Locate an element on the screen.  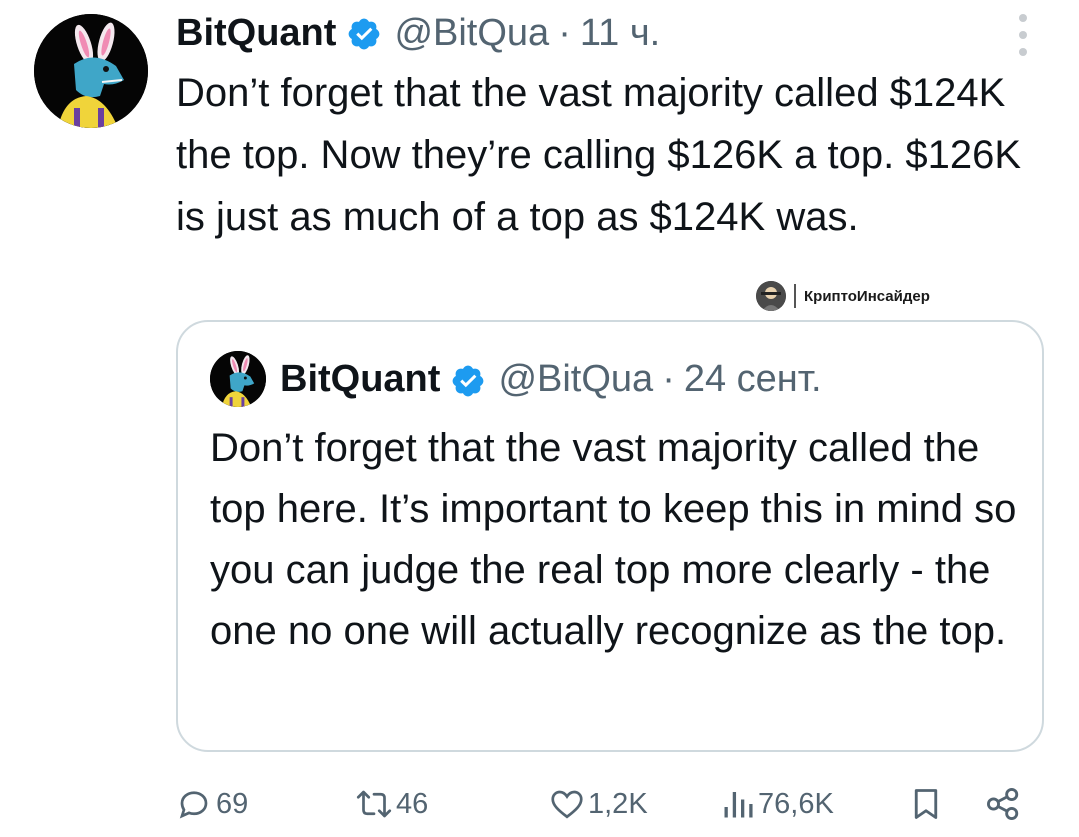
like-count: 1,2K is located at coordinates (618, 803).